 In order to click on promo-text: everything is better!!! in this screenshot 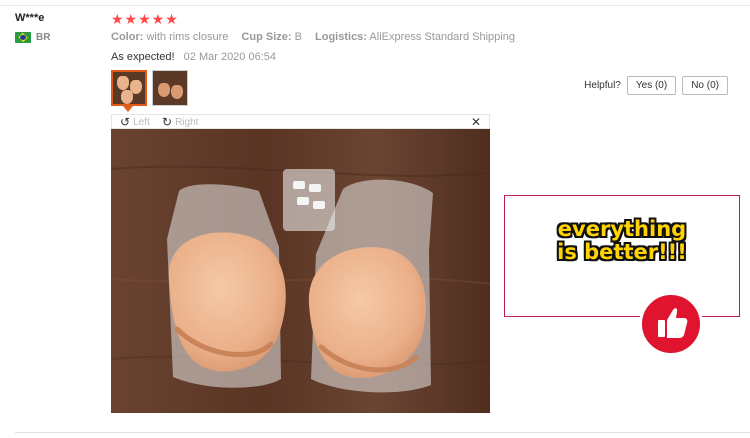, I will do `click(622, 241)`.